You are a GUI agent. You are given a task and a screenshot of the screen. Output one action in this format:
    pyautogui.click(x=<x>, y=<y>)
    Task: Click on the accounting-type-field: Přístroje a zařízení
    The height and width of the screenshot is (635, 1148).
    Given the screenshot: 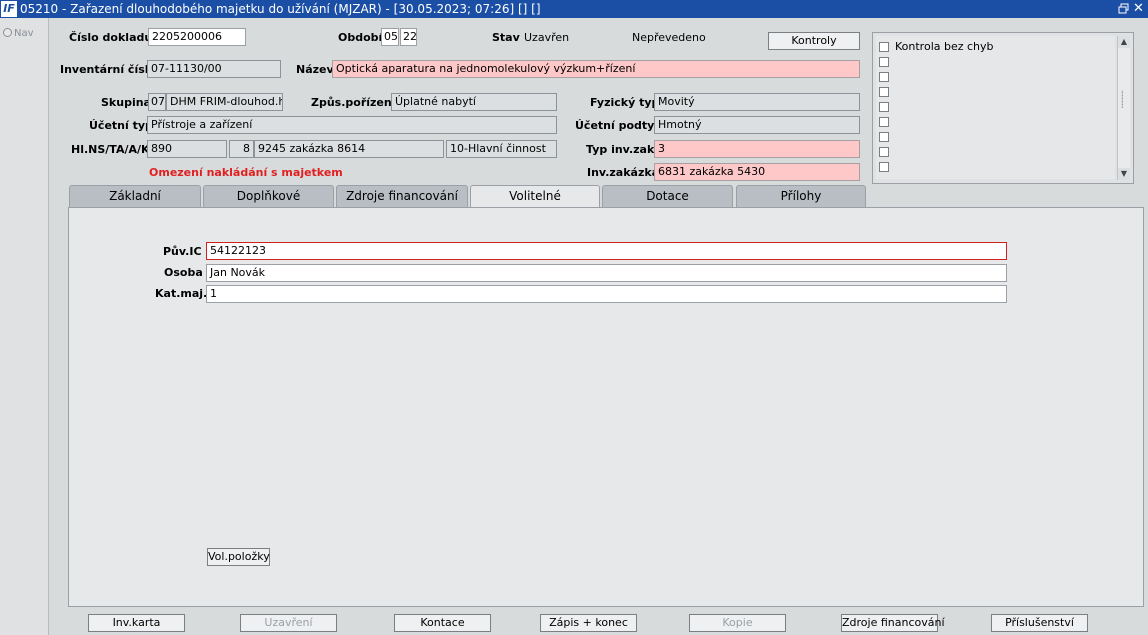 What is the action you would take?
    pyautogui.click(x=352, y=125)
    